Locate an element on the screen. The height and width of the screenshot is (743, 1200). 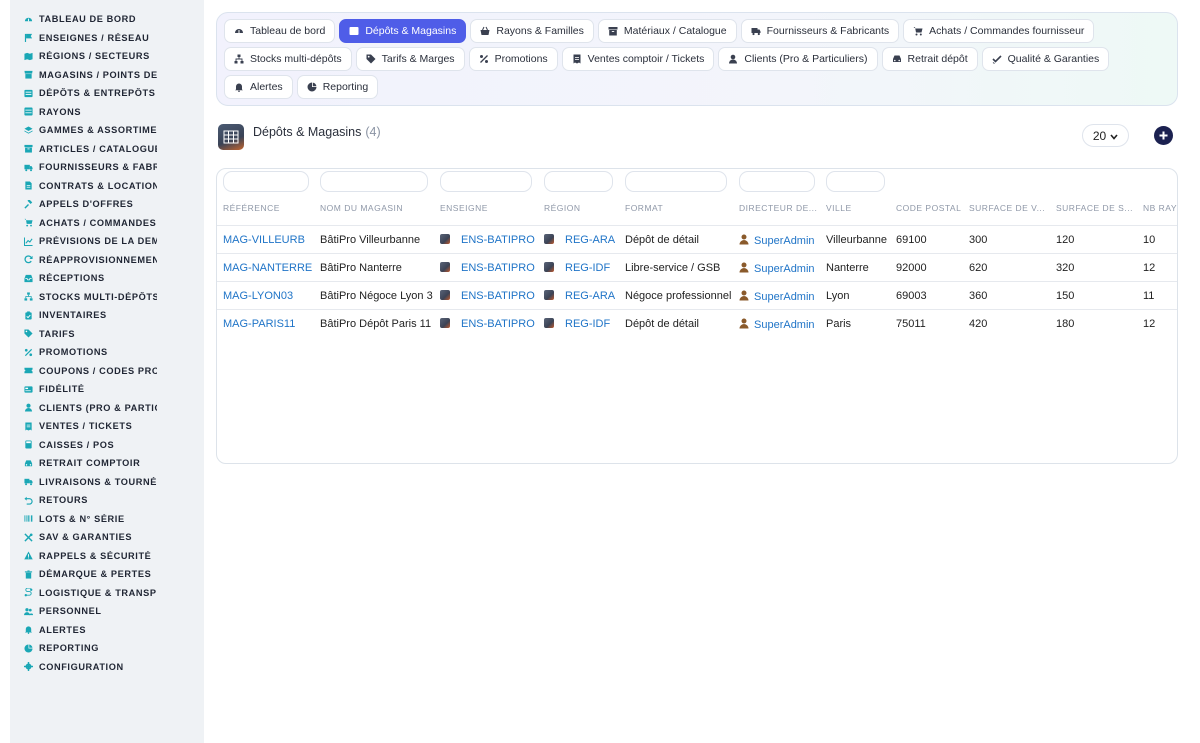
sidebar-item: TABLEAU DE BORD is located at coordinates (107, 19).